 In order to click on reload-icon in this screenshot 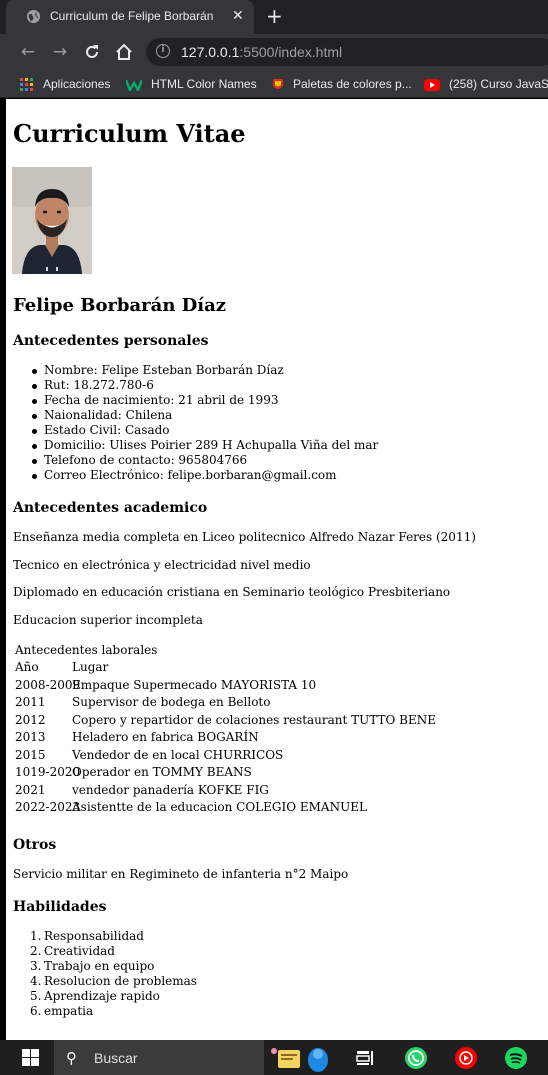, I will do `click(92, 52)`.